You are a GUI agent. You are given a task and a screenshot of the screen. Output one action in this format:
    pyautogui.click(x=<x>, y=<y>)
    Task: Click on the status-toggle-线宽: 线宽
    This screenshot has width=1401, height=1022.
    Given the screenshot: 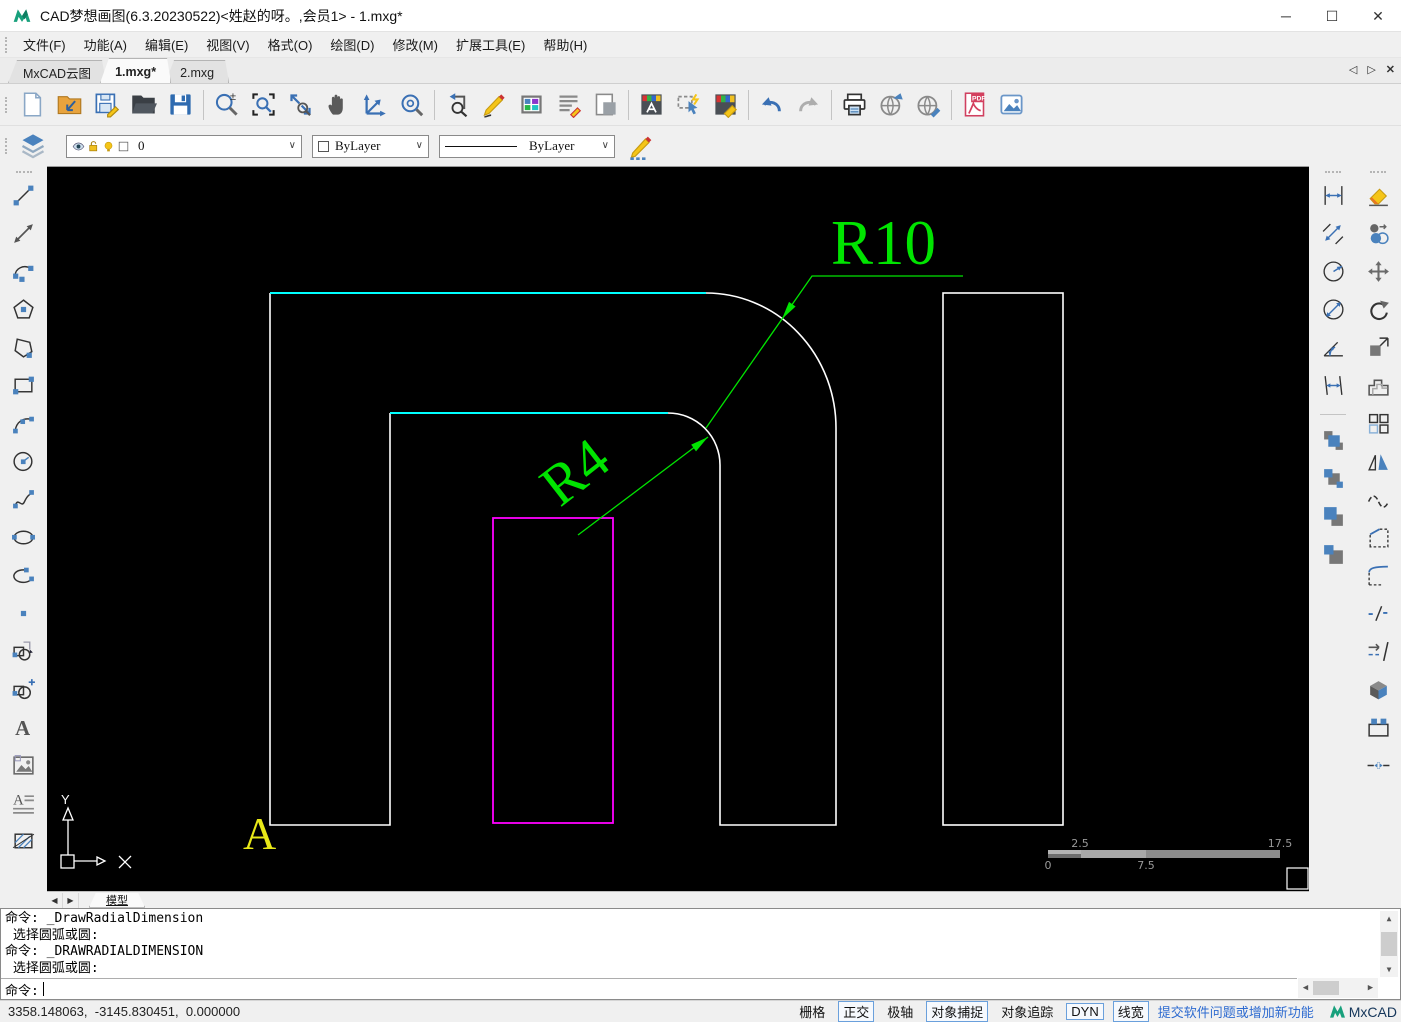 What is the action you would take?
    pyautogui.click(x=1130, y=1011)
    